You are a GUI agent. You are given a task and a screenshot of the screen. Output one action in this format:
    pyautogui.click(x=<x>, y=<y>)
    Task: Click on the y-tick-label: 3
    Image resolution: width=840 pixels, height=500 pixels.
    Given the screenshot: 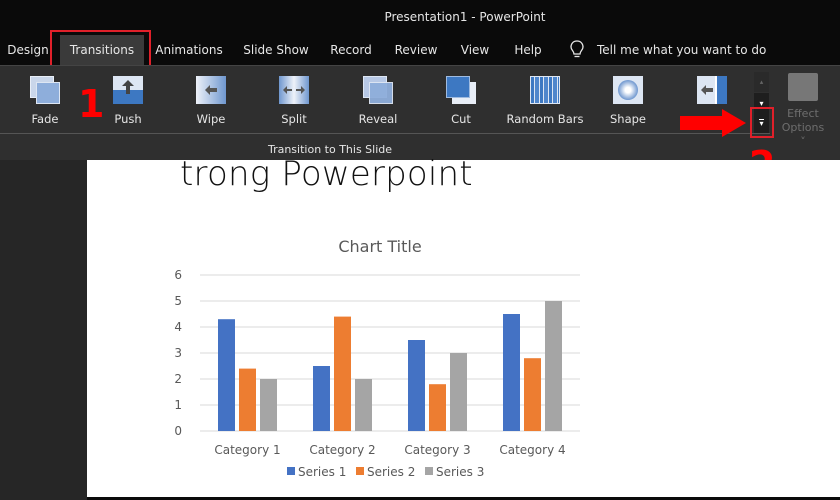 What is the action you would take?
    pyautogui.click(x=178, y=353)
    